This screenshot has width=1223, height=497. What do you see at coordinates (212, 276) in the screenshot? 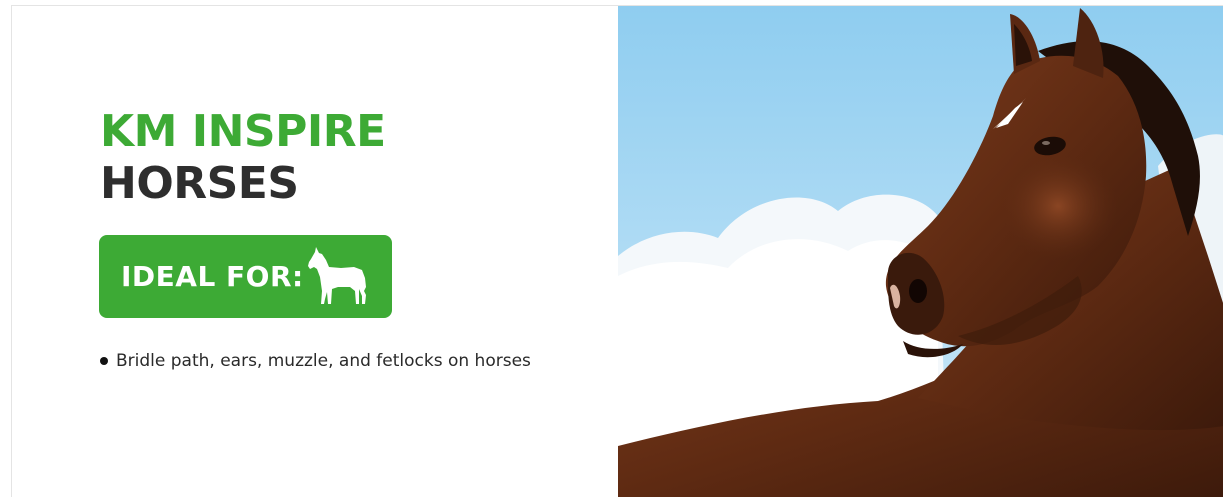
I see `ideal-for-label: IDEAL FOR:` at bounding box center [212, 276].